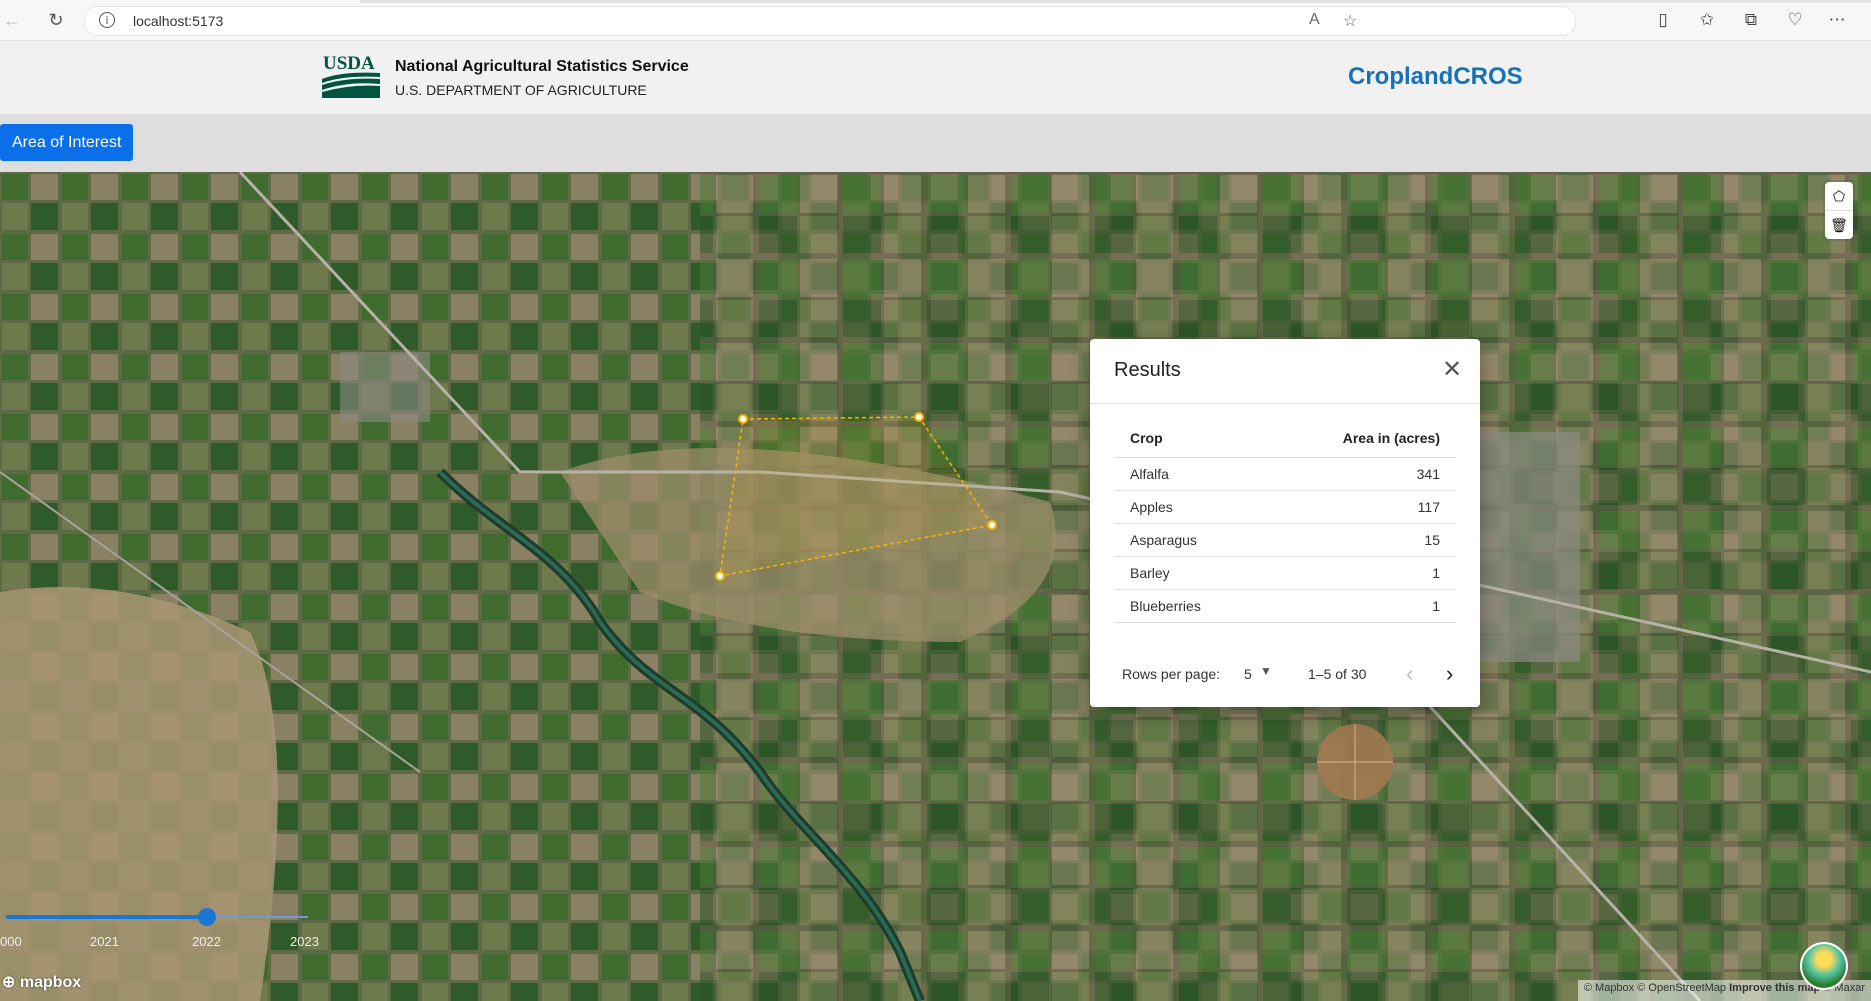 Image resolution: width=1871 pixels, height=1001 pixels. What do you see at coordinates (1190, 474) in the screenshot?
I see `crop-cell: Alfalfa` at bounding box center [1190, 474].